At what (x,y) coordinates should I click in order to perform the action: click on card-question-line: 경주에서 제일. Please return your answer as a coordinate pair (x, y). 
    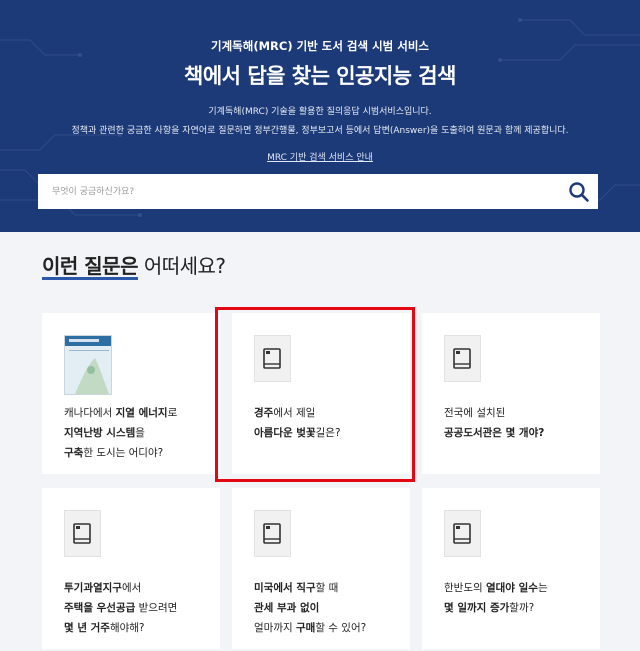
    Looking at the image, I should click on (329, 413).